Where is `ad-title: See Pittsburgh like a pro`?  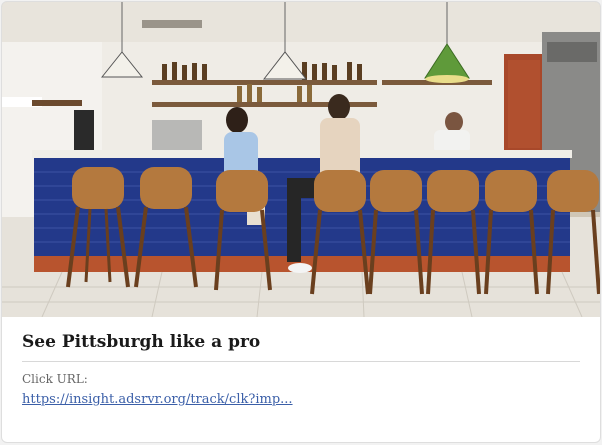
ad-title: See Pittsburgh like a pro is located at coordinates (301, 345).